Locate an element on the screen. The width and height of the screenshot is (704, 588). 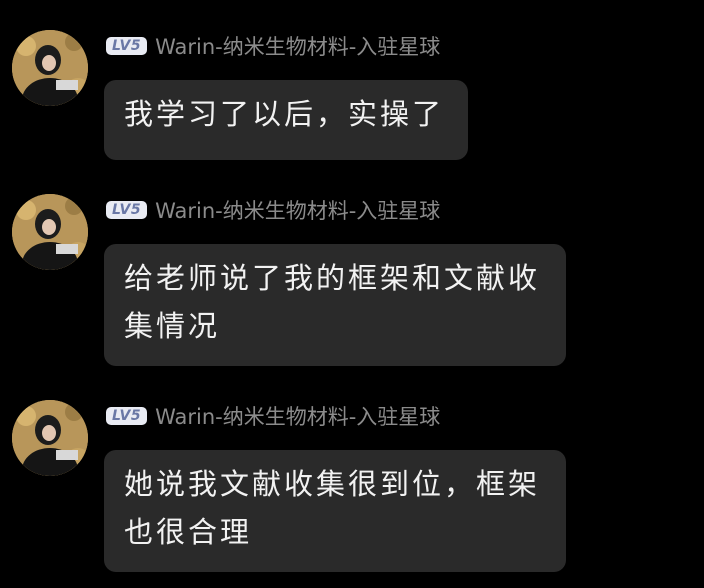
message-bubble: 我学习了以后，实操了 is located at coordinates (286, 120).